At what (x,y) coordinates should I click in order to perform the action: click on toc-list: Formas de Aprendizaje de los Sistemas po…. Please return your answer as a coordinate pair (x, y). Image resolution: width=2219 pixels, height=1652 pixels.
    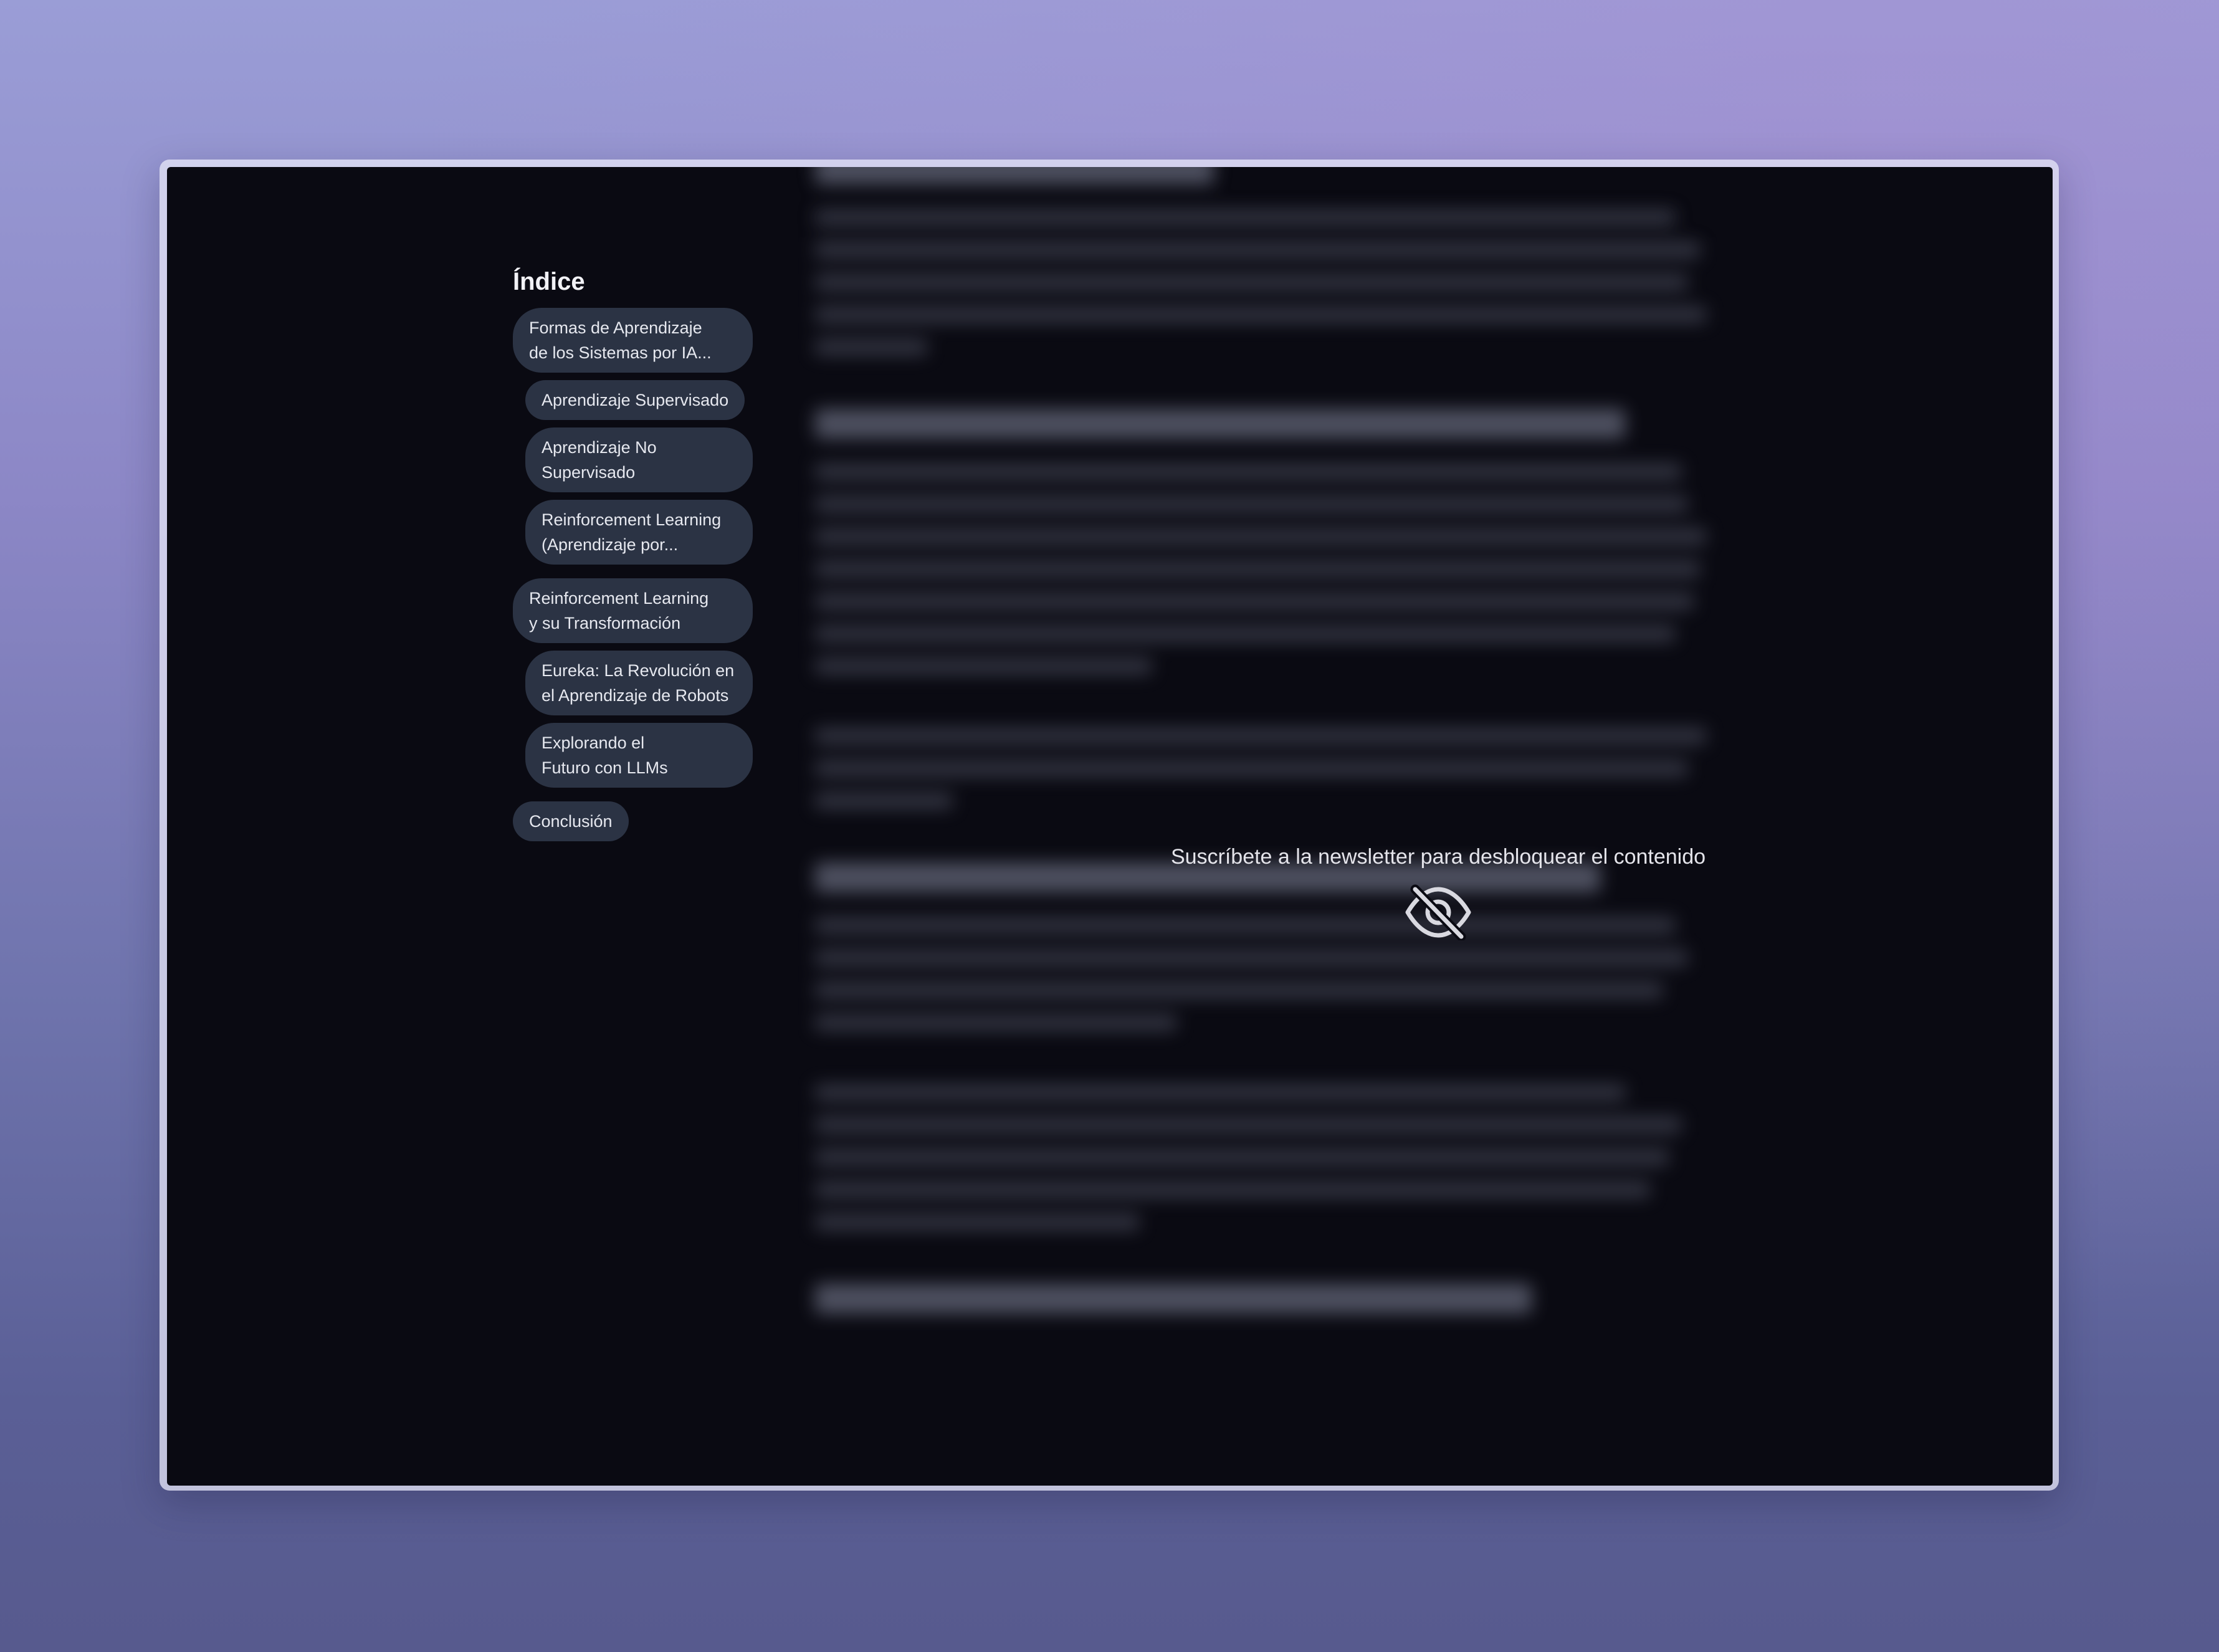
    Looking at the image, I should click on (638, 578).